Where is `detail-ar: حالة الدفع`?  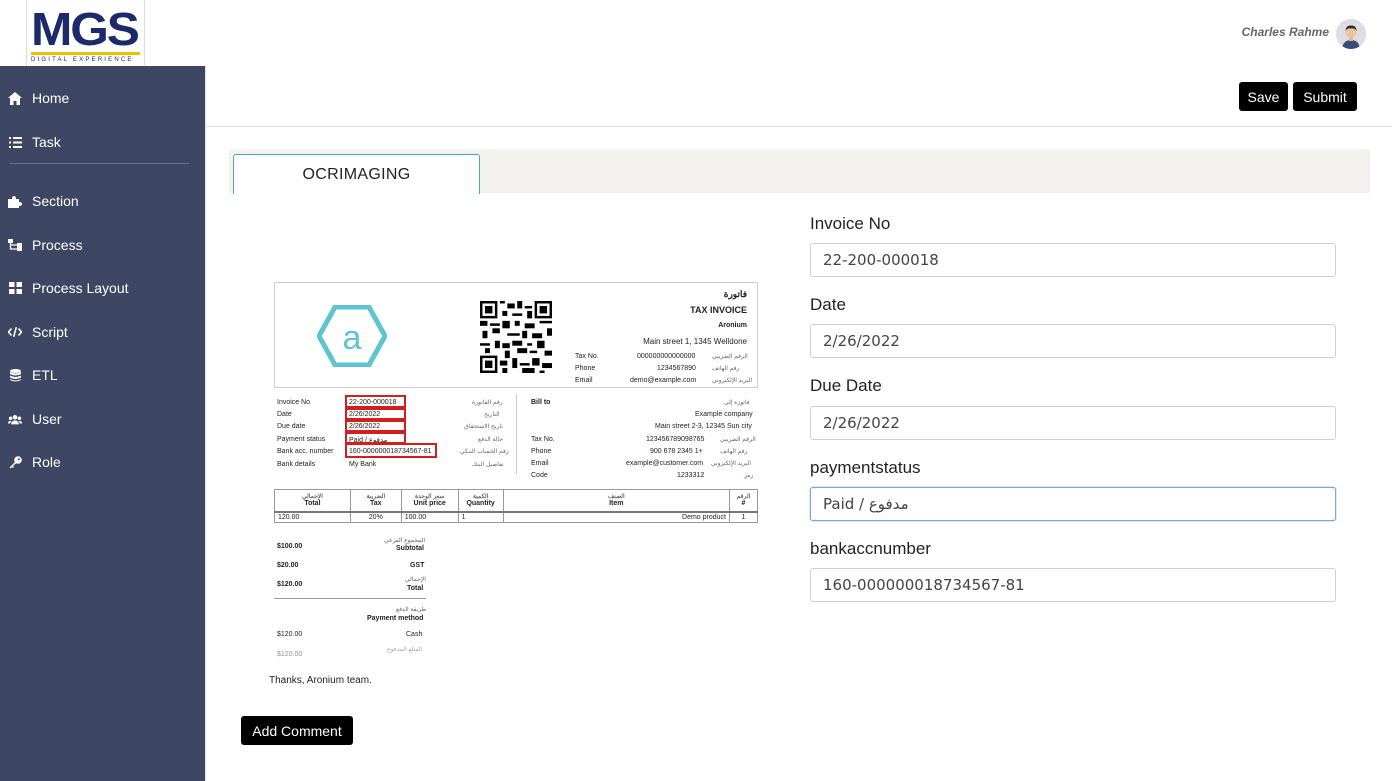 detail-ar: حالة الدفع is located at coordinates (490, 440).